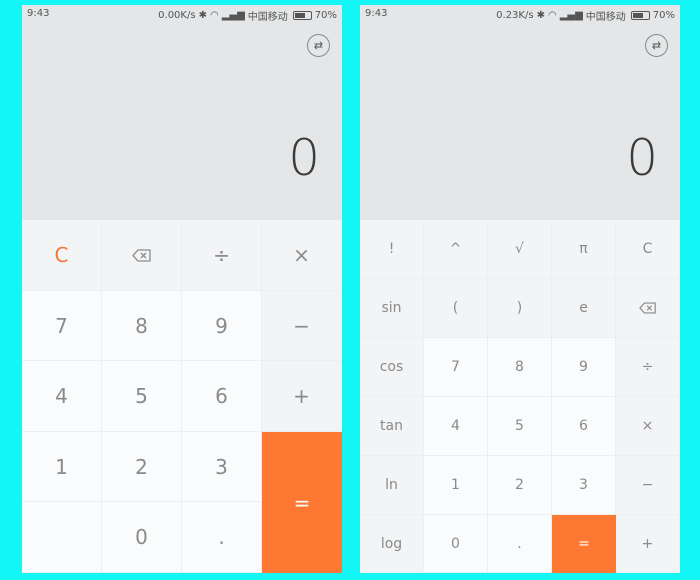 This screenshot has width=700, height=580. I want to click on log-button: log, so click(392, 544).